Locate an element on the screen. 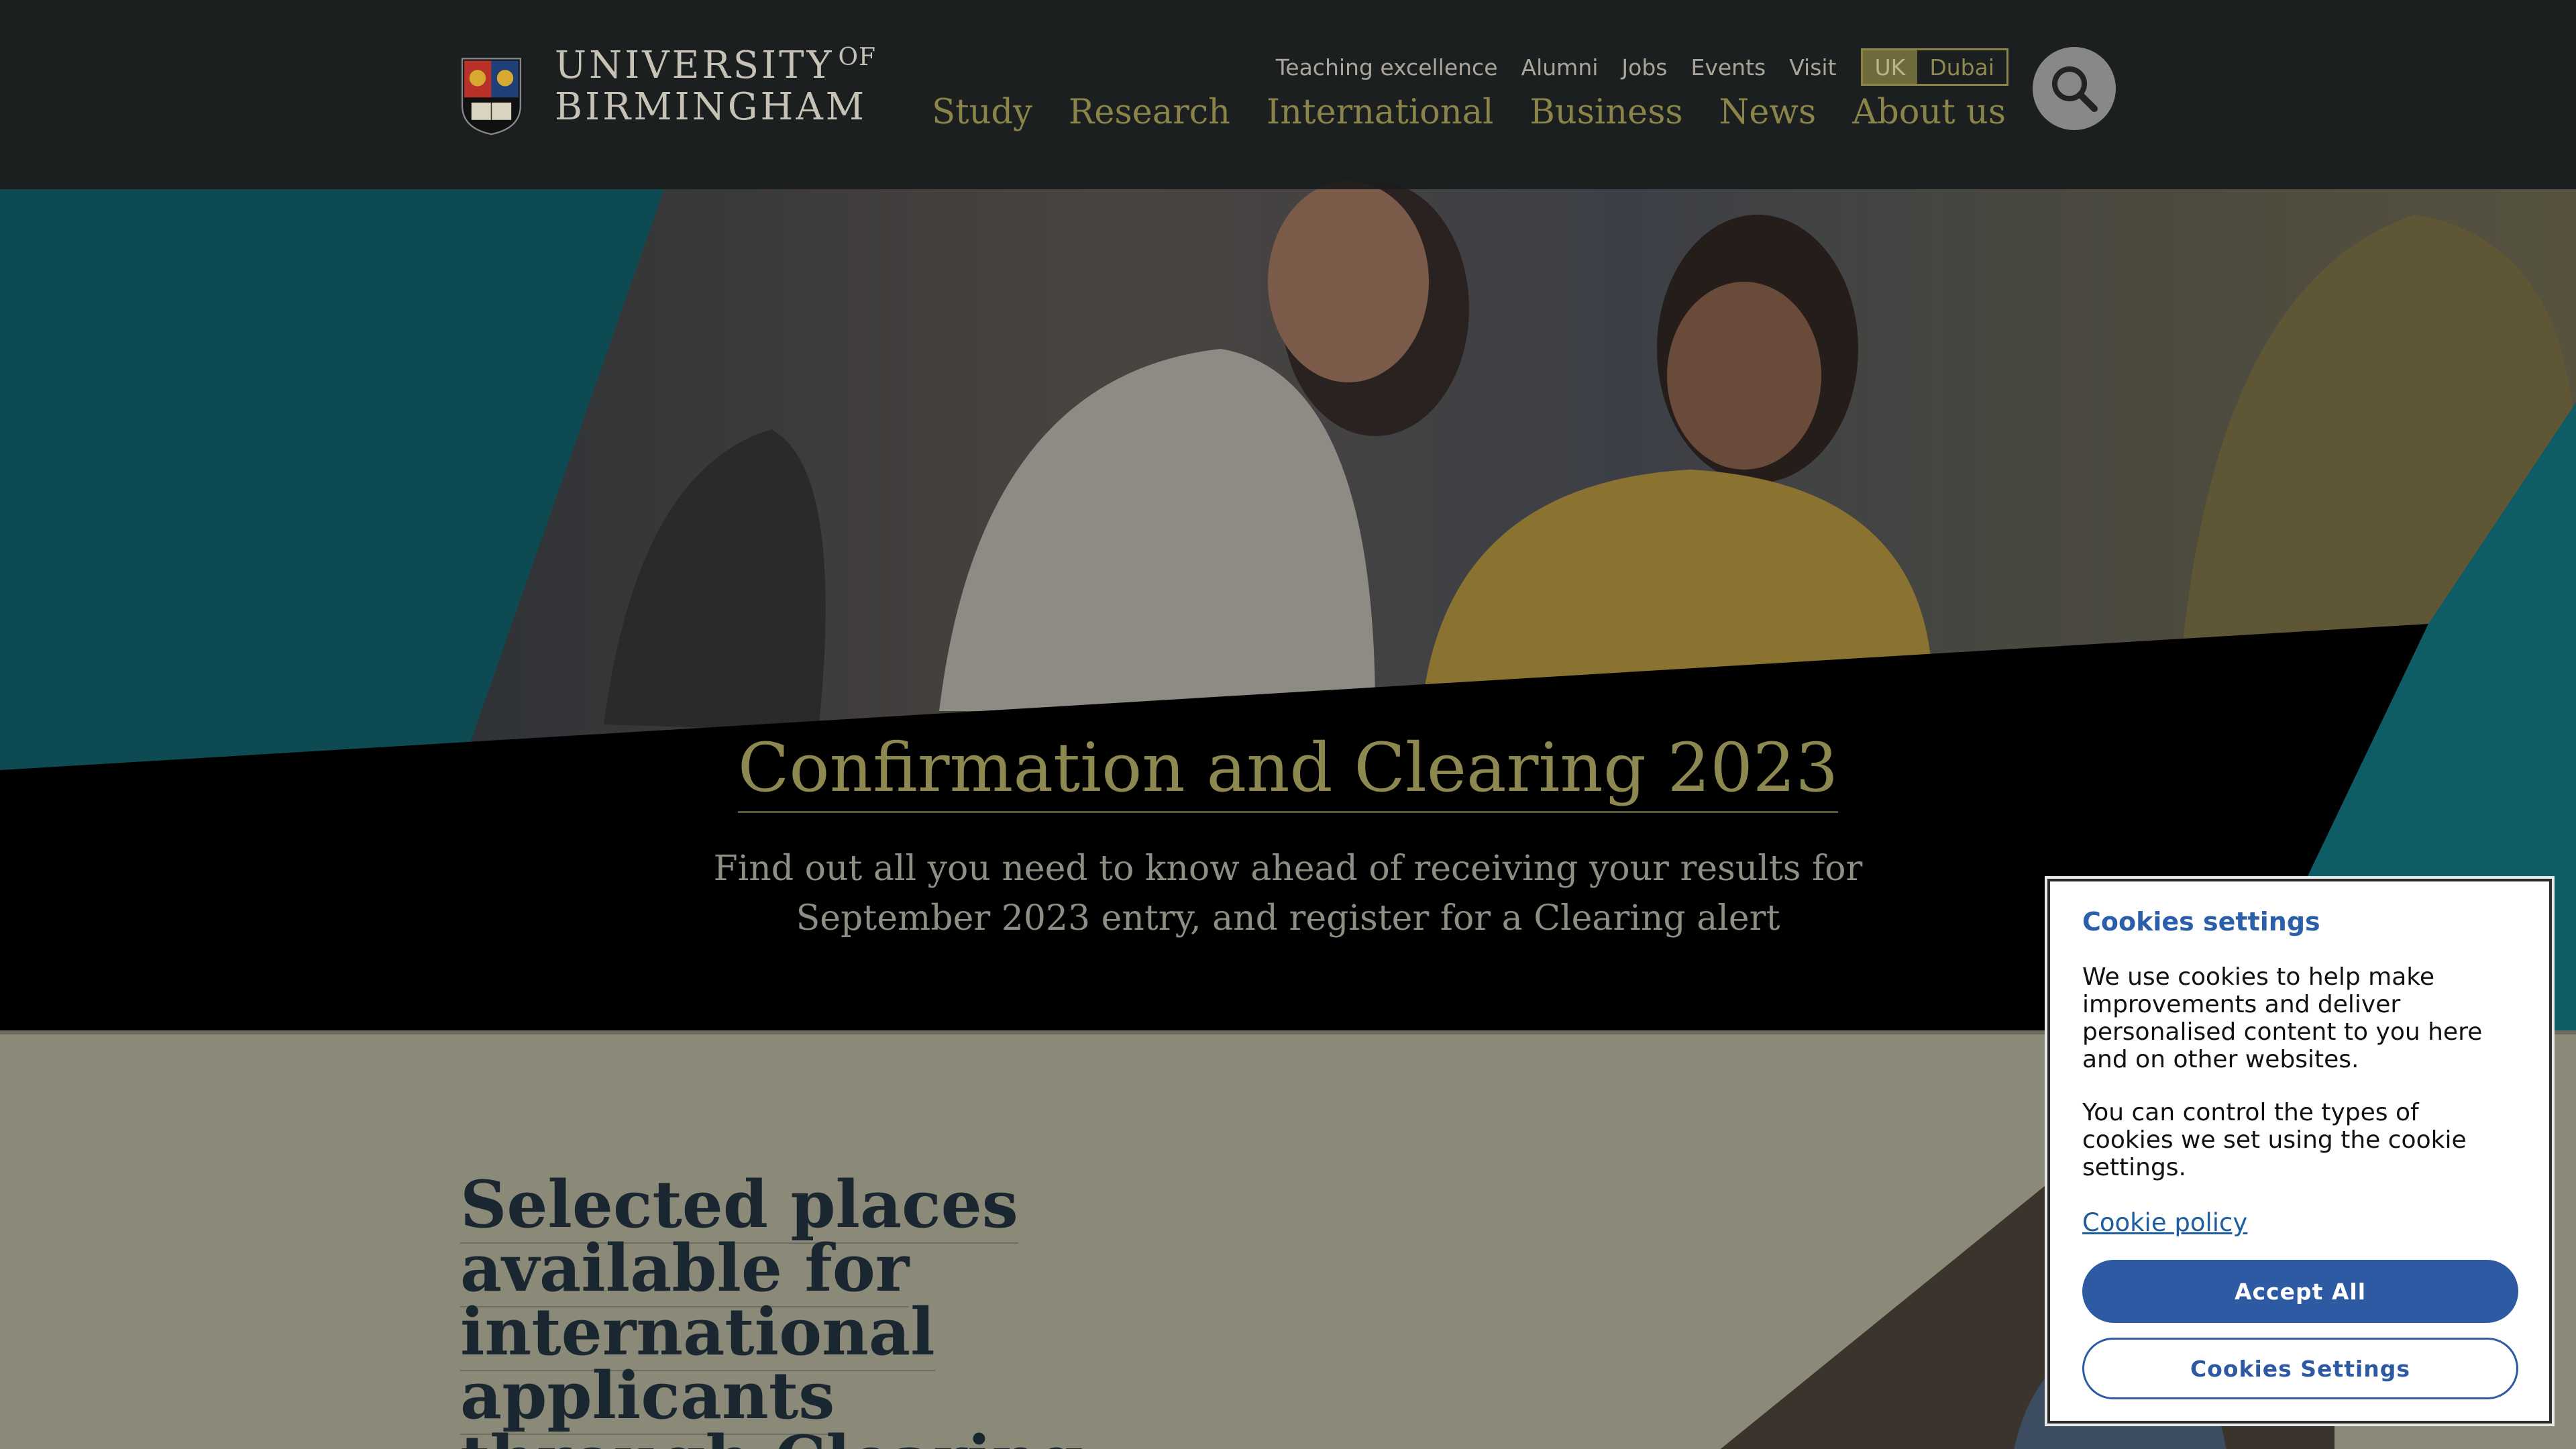  nav-research: Research is located at coordinates (1149, 112).